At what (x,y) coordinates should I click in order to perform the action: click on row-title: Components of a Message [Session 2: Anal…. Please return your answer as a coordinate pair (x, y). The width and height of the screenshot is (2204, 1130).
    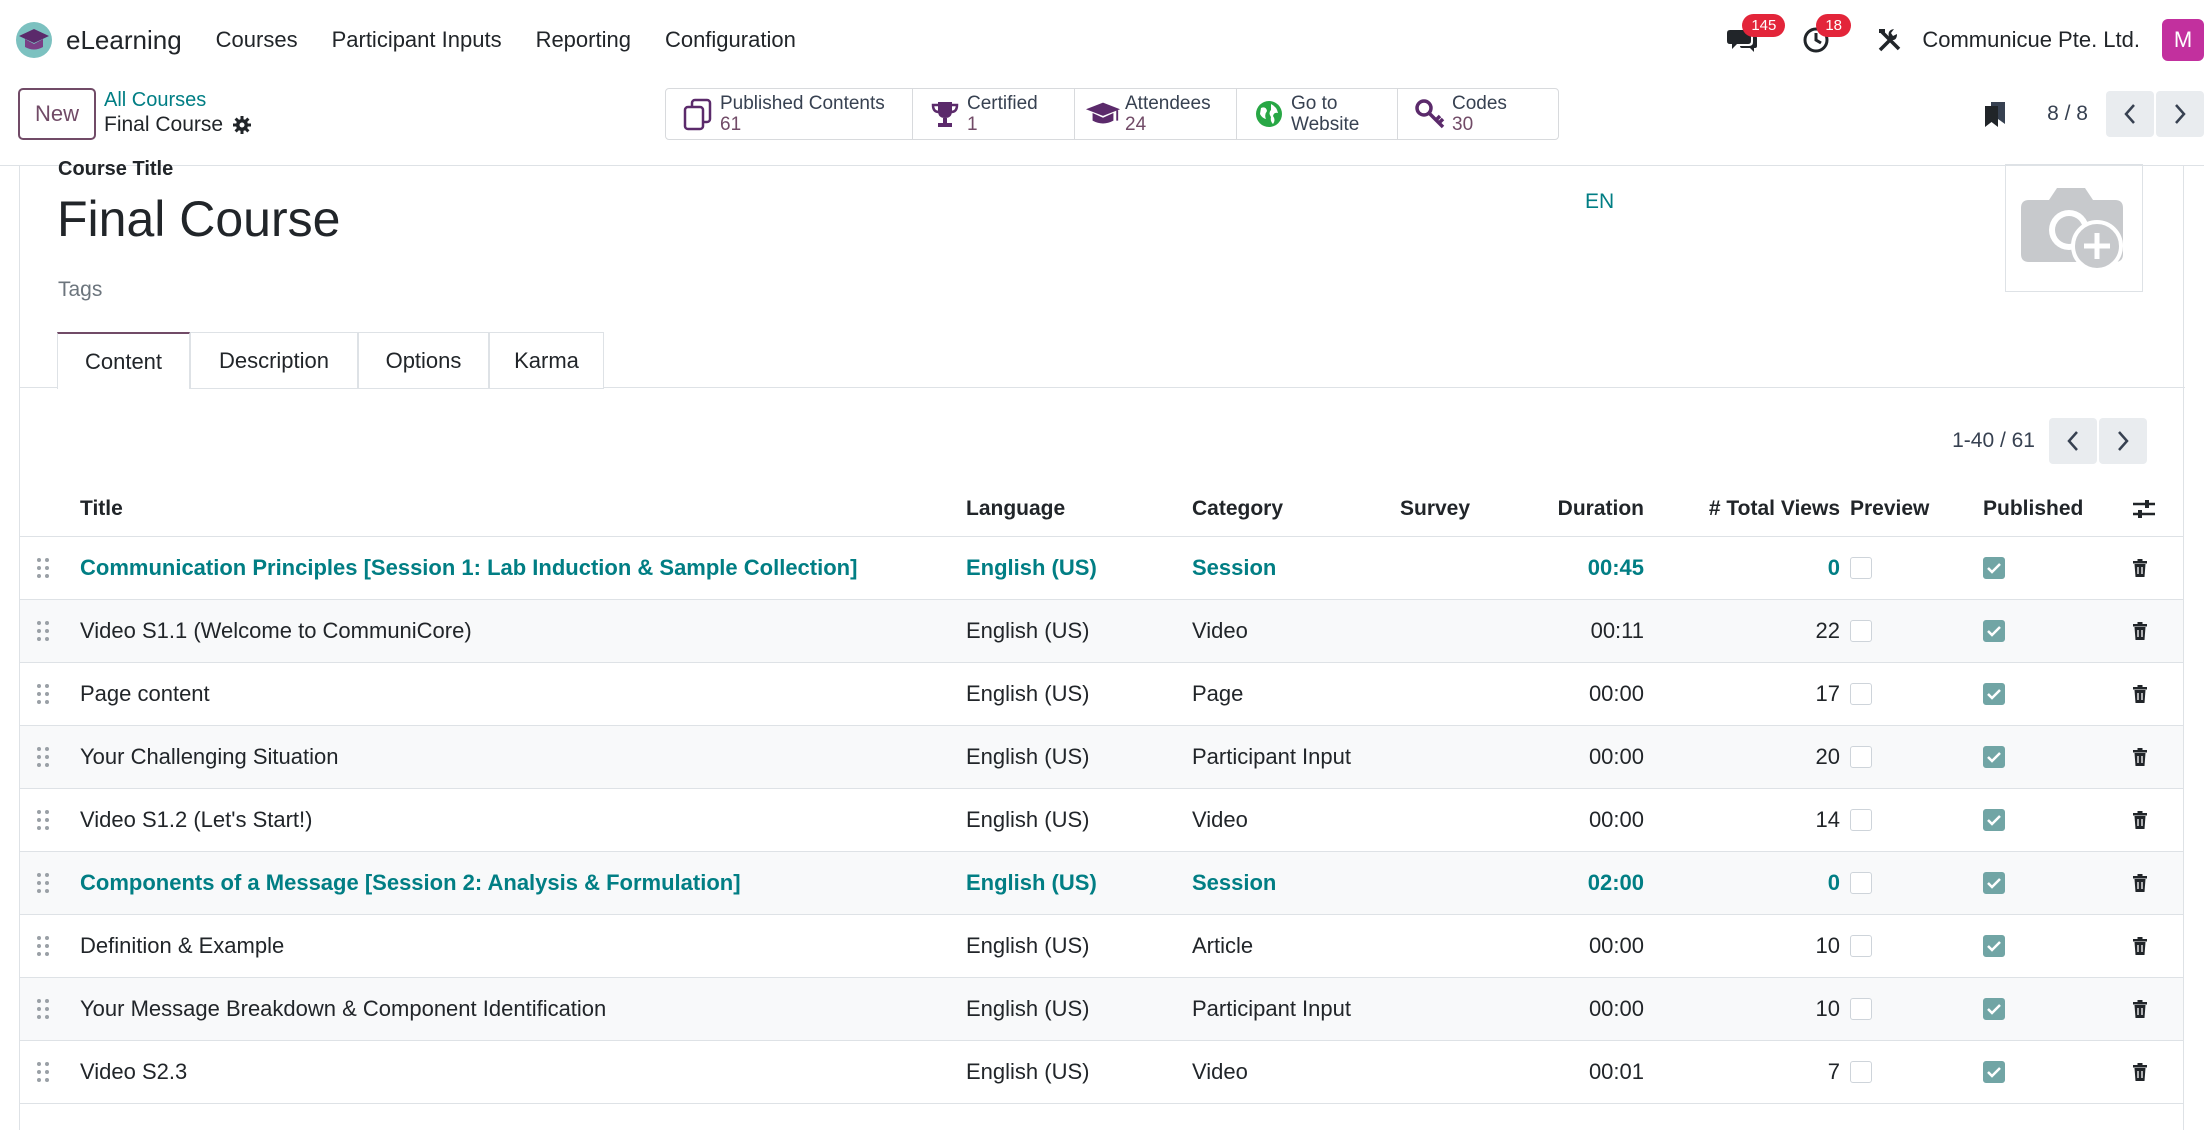
    Looking at the image, I should click on (410, 883).